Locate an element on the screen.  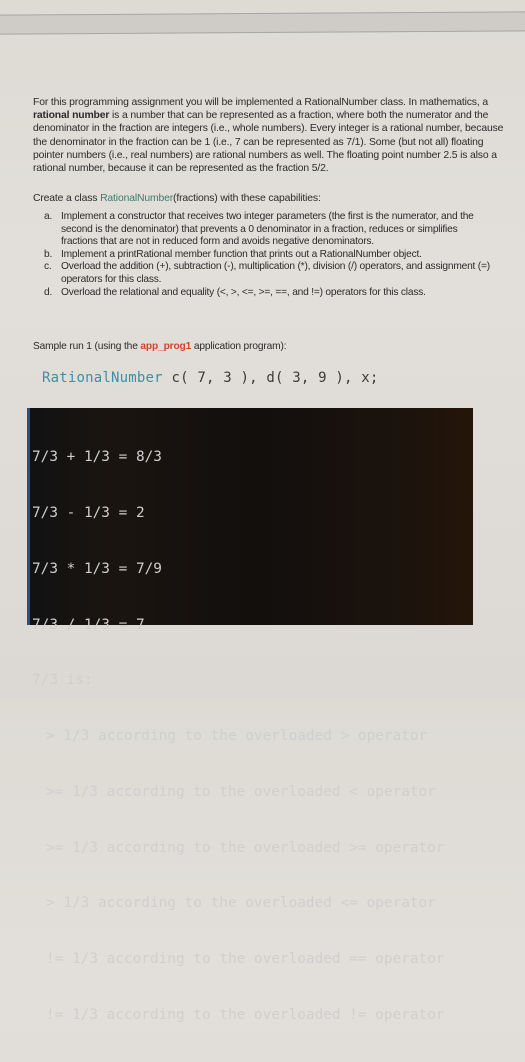
program-name: app_prog1 is located at coordinates (166, 346).